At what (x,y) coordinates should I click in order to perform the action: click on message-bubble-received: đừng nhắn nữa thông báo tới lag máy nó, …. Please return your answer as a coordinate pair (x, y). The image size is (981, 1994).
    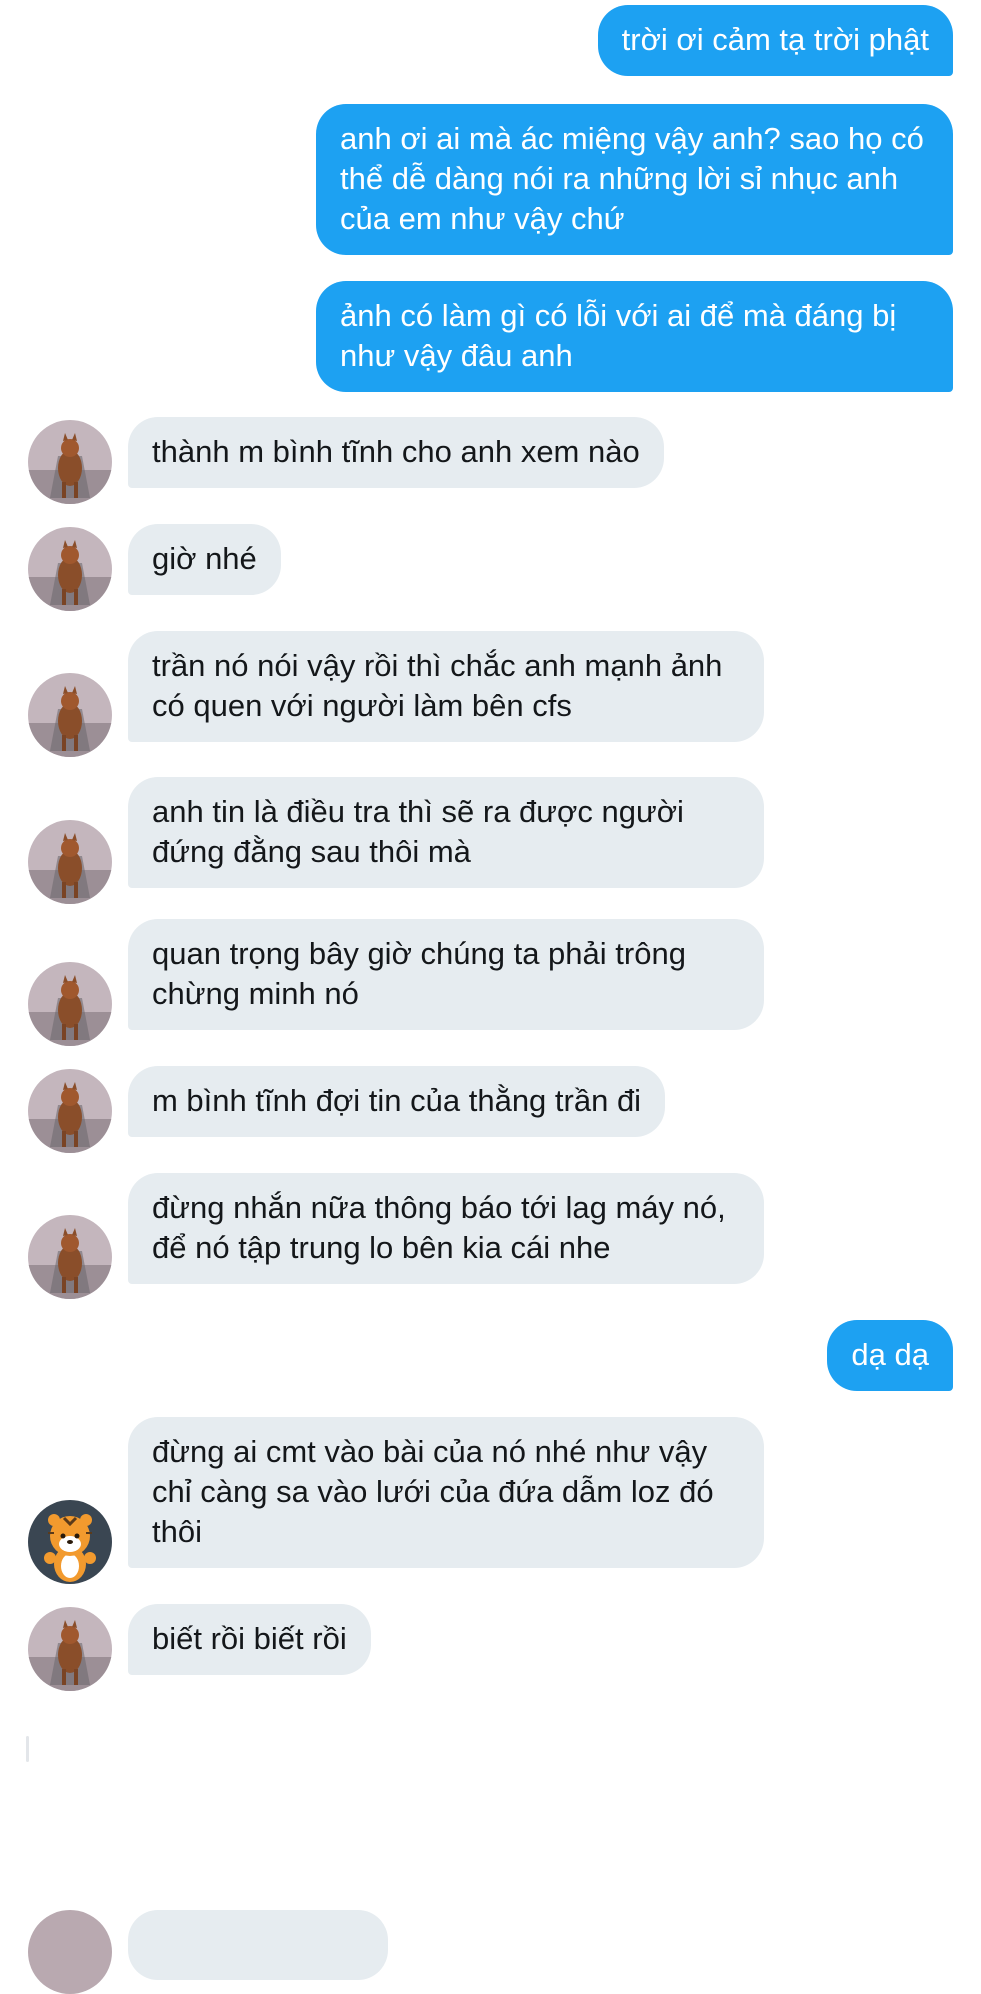
    Looking at the image, I should click on (446, 1228).